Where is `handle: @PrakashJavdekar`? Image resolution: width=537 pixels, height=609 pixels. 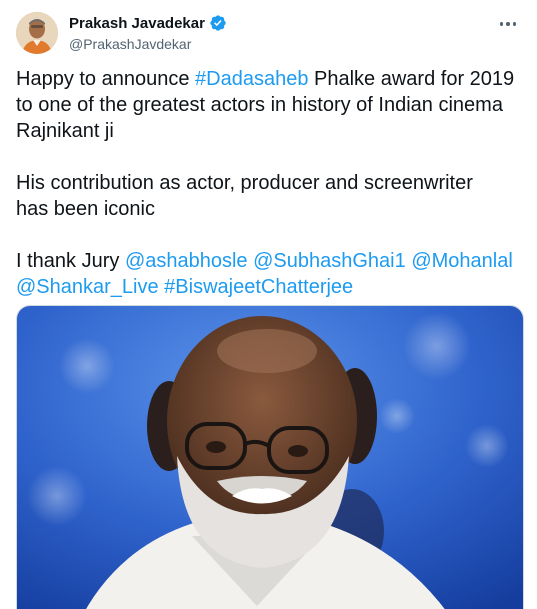 handle: @PrakashJavdekar is located at coordinates (148, 44).